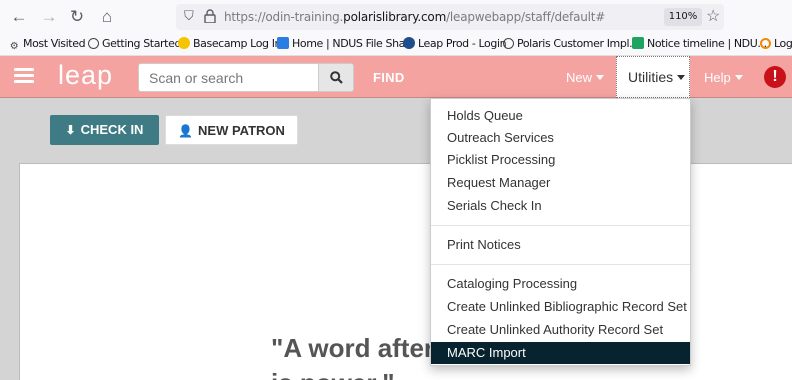 This screenshot has height=380, width=792. What do you see at coordinates (638, 43) in the screenshot?
I see `sheet-icon` at bounding box center [638, 43].